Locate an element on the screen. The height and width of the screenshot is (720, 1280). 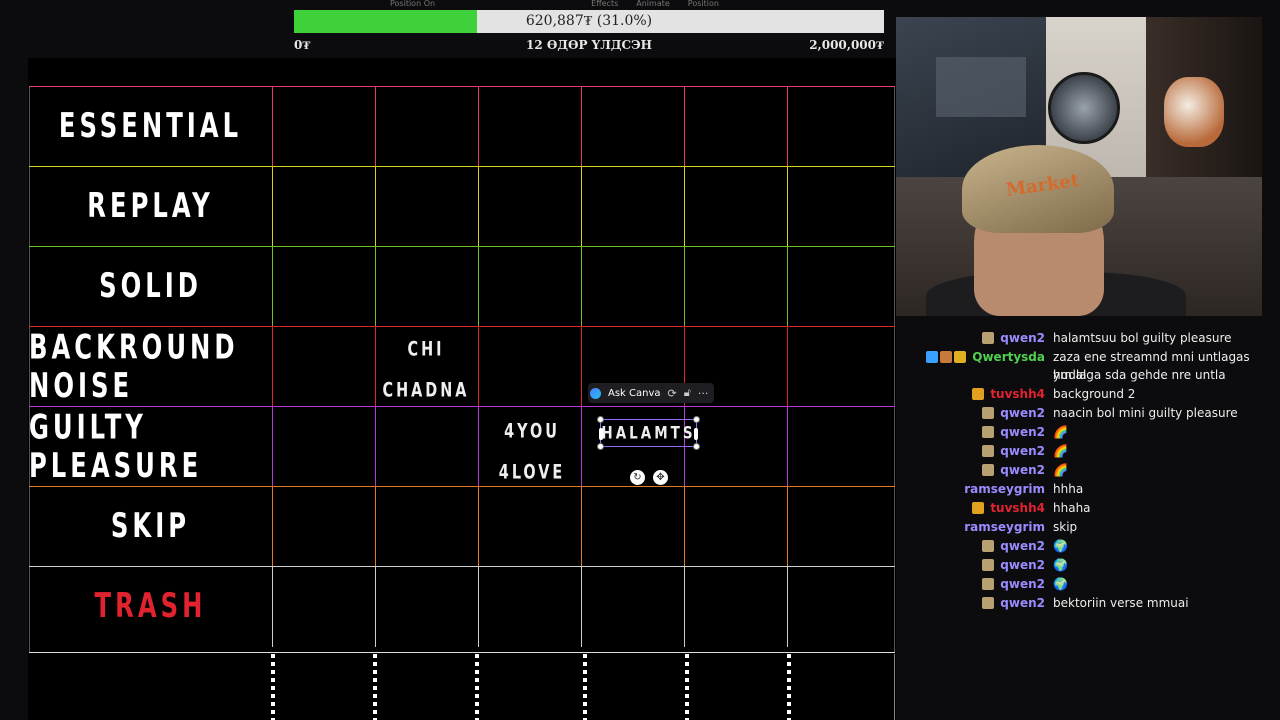
selected-text-element: HALAMTS is located at coordinates (648, 433).